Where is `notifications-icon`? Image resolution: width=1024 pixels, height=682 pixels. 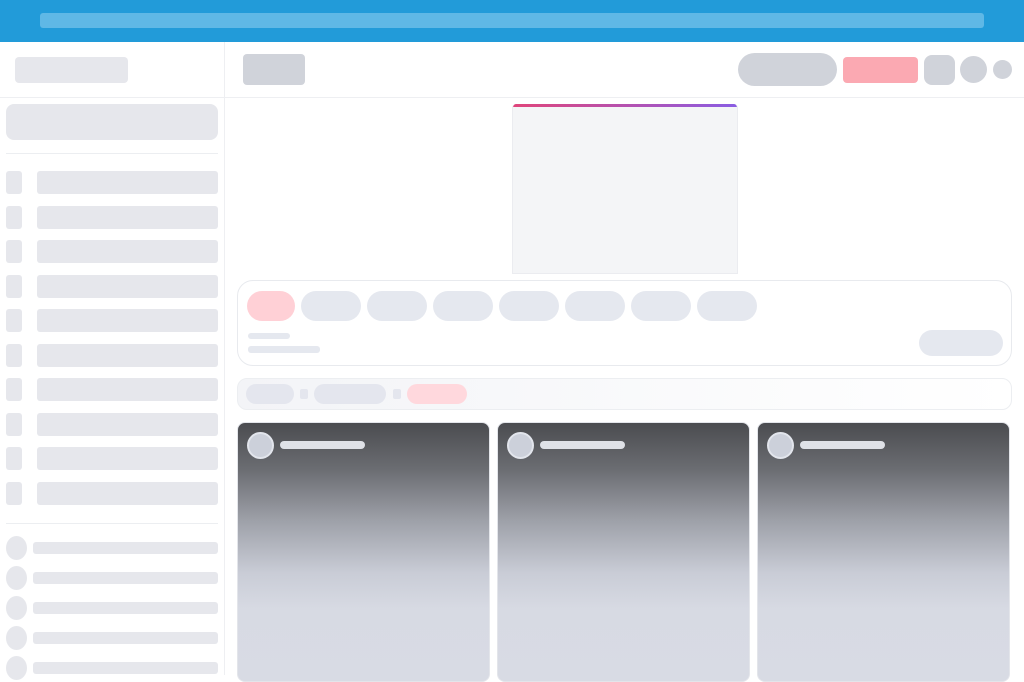
notifications-icon is located at coordinates (973, 69).